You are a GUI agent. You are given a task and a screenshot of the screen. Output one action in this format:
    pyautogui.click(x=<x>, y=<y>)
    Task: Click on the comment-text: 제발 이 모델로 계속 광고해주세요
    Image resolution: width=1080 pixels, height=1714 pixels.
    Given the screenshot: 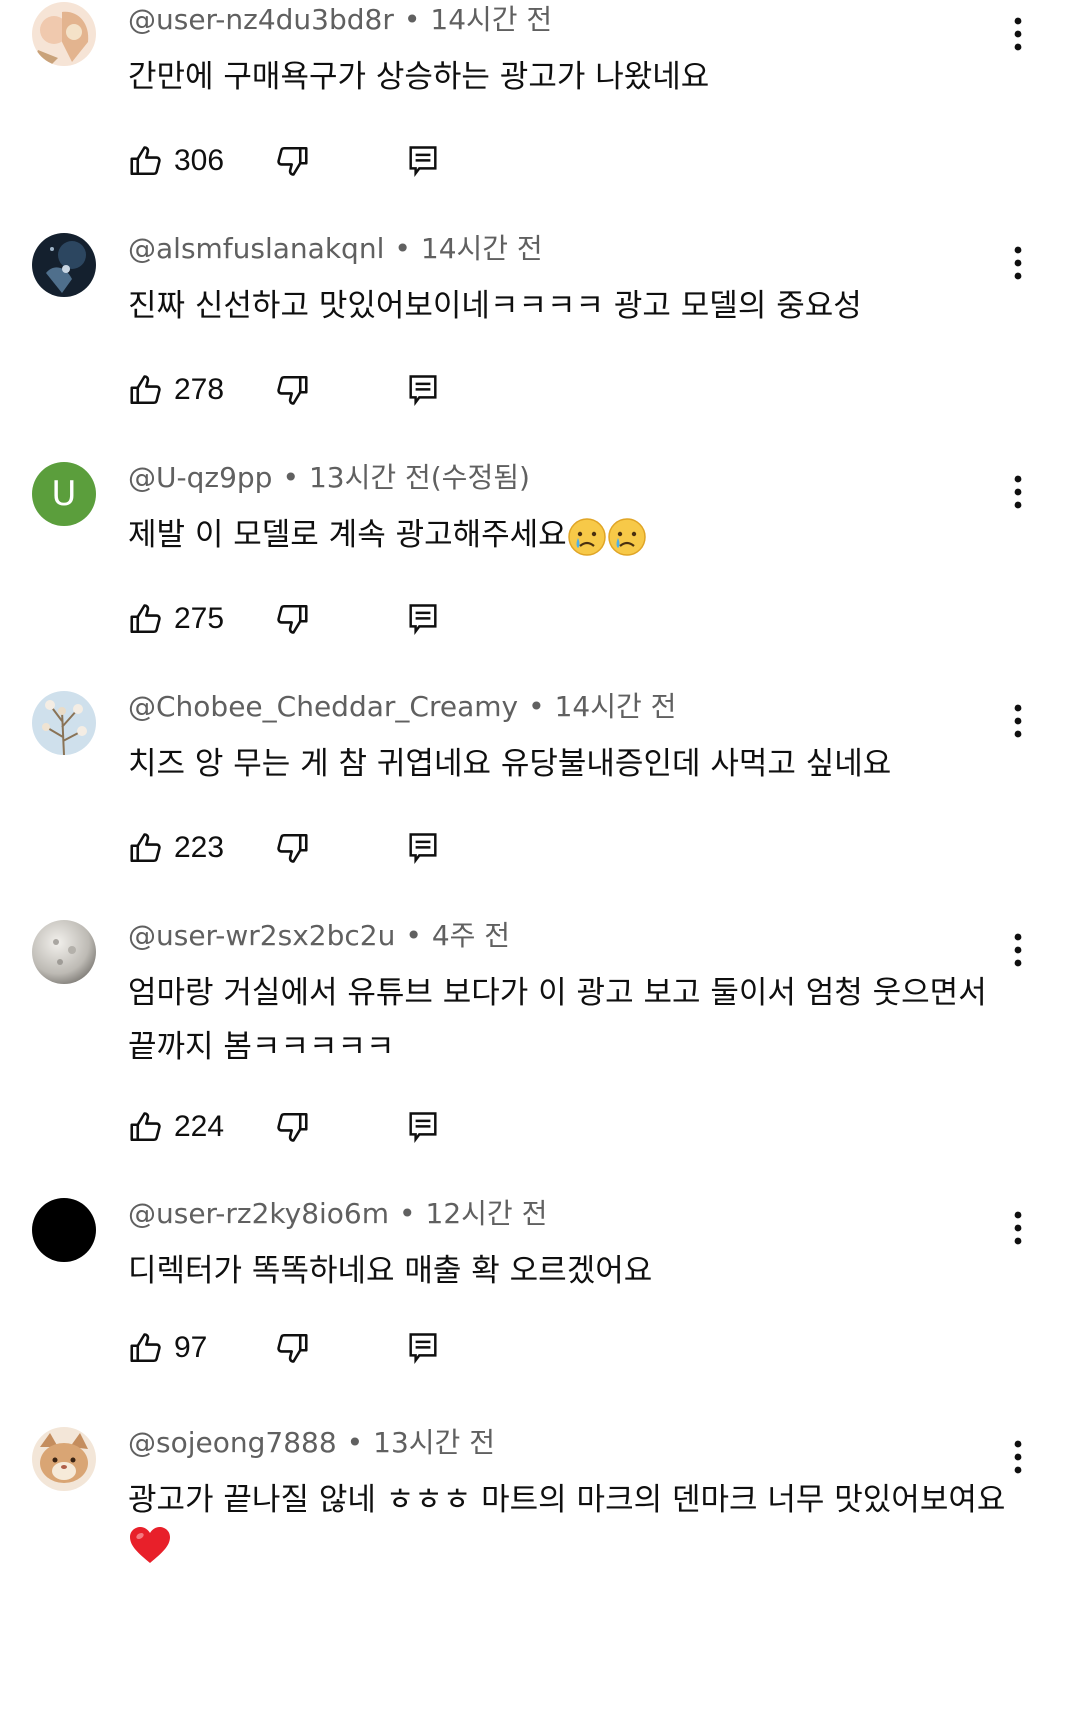 What is the action you would take?
    pyautogui.click(x=568, y=535)
    